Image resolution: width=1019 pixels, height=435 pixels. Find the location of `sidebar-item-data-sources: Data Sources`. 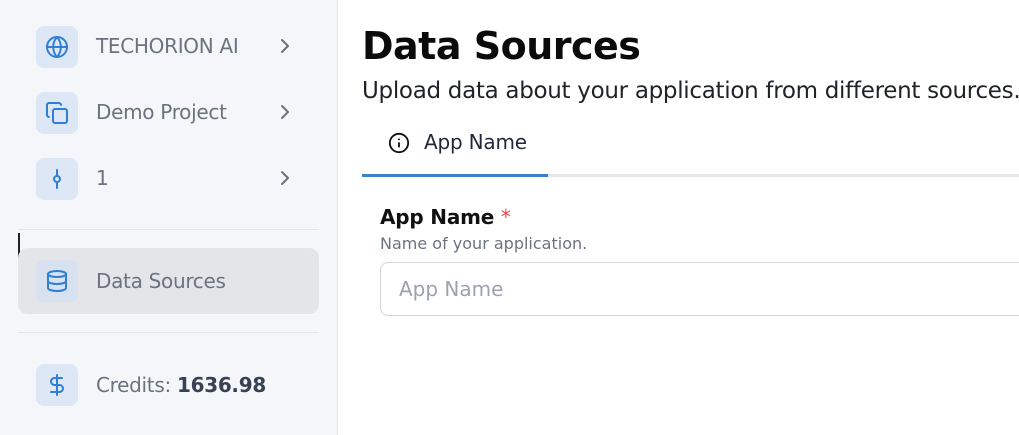

sidebar-item-data-sources: Data Sources is located at coordinates (168, 281).